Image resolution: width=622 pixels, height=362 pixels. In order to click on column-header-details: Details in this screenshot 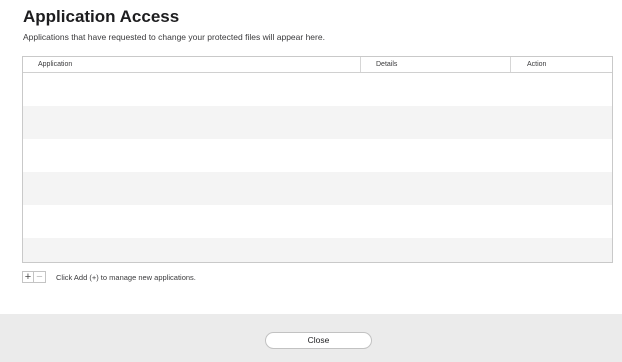, I will do `click(436, 64)`.